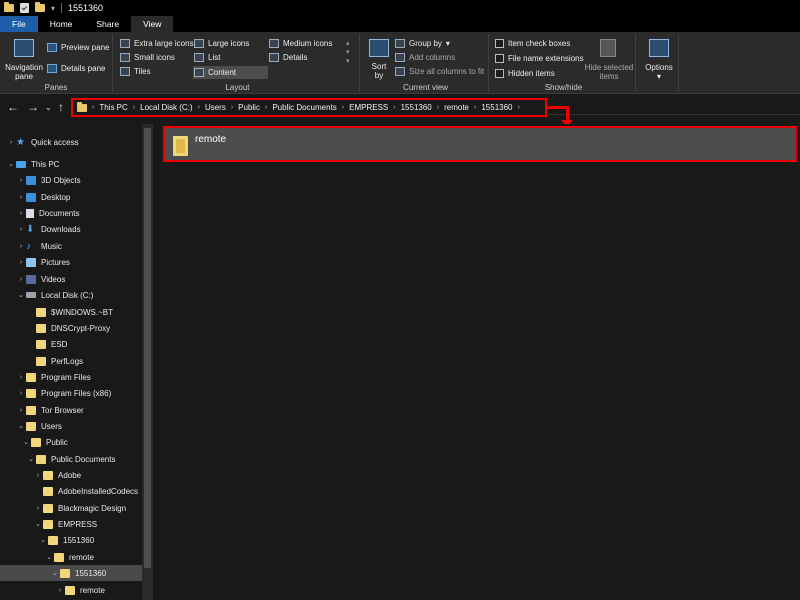 This screenshot has height=600, width=800. Describe the element at coordinates (71, 213) in the screenshot. I see `tree-item-documents: › Documents` at that location.